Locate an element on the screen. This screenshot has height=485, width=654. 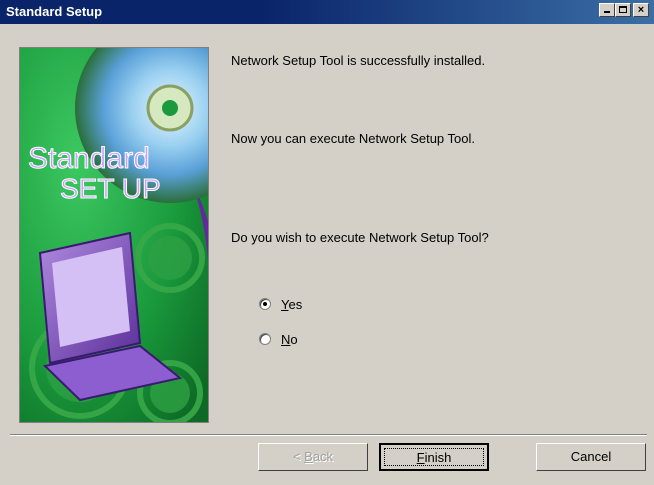
maximize-icon is located at coordinates (623, 9).